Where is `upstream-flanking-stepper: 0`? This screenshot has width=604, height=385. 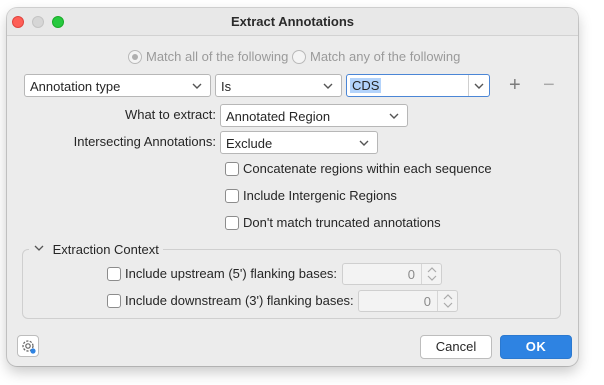
upstream-flanking-stepper: 0 is located at coordinates (392, 274).